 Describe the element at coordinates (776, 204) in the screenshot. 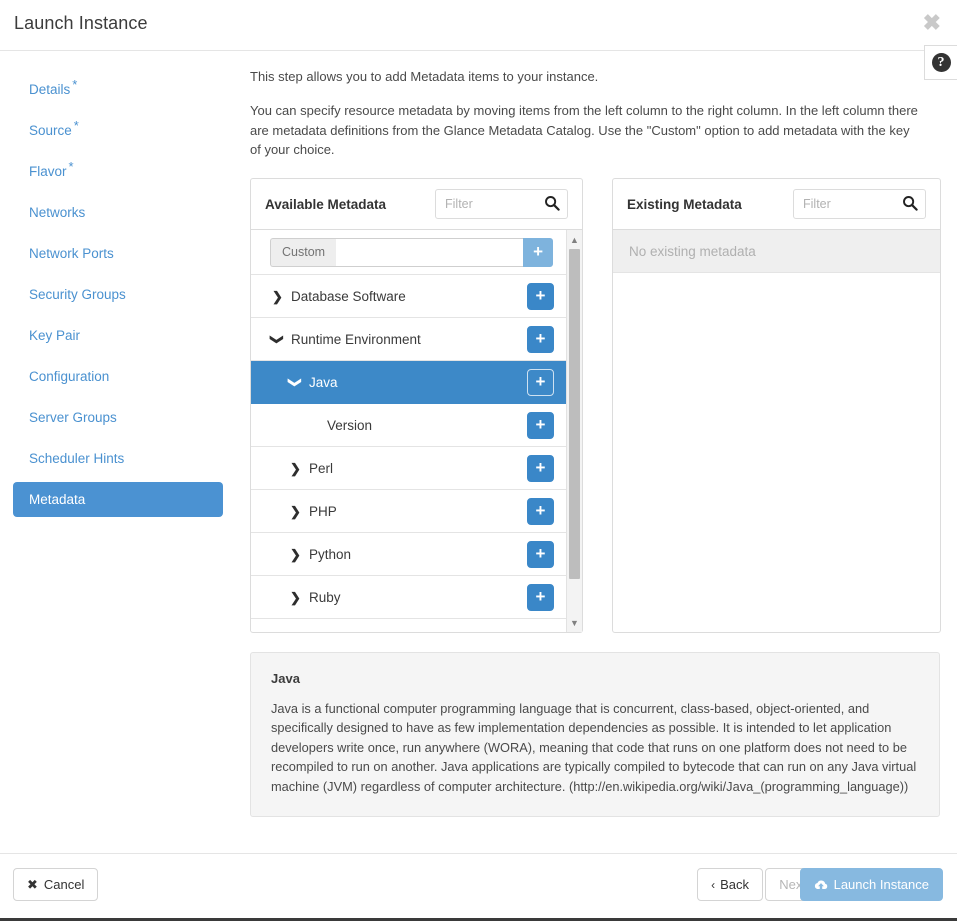

I see `existing-panel-header: Existing Metadata` at that location.